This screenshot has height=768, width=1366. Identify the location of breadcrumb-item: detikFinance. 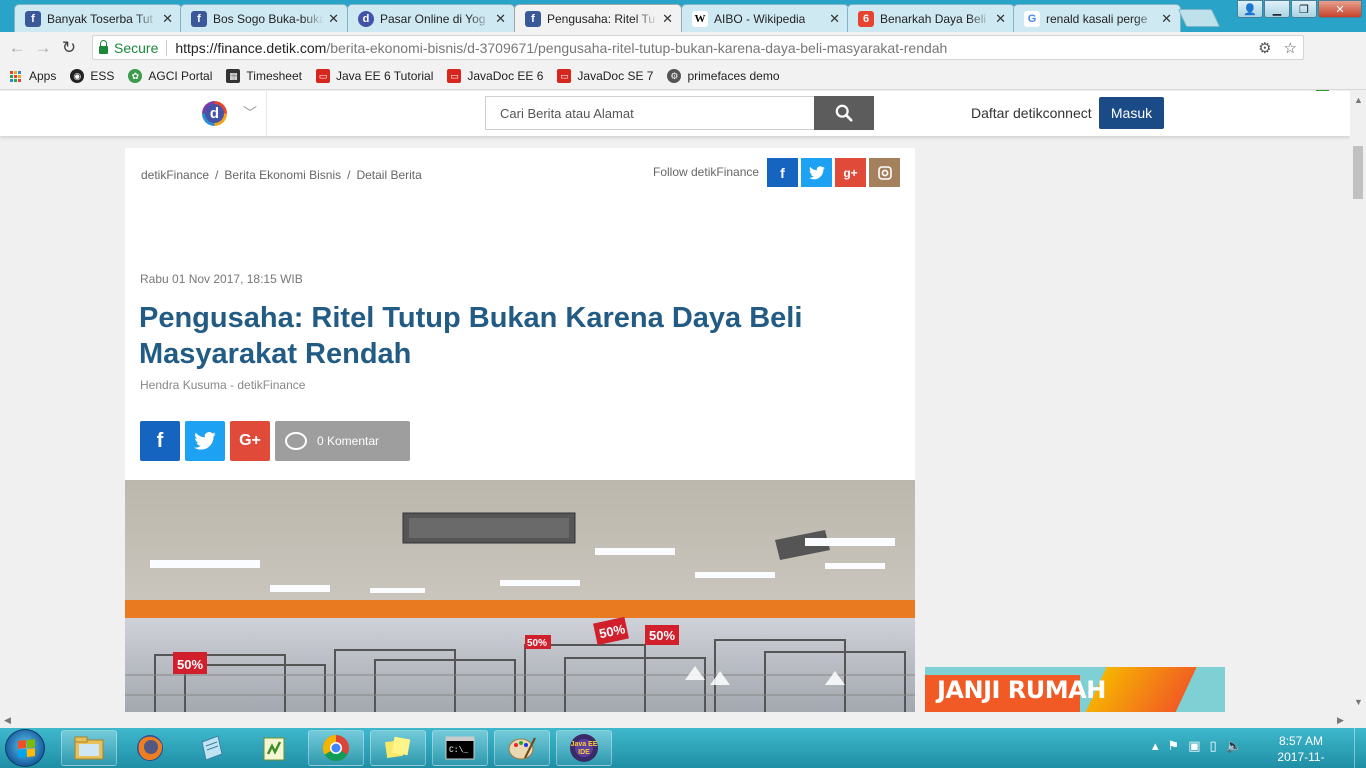
(175, 175).